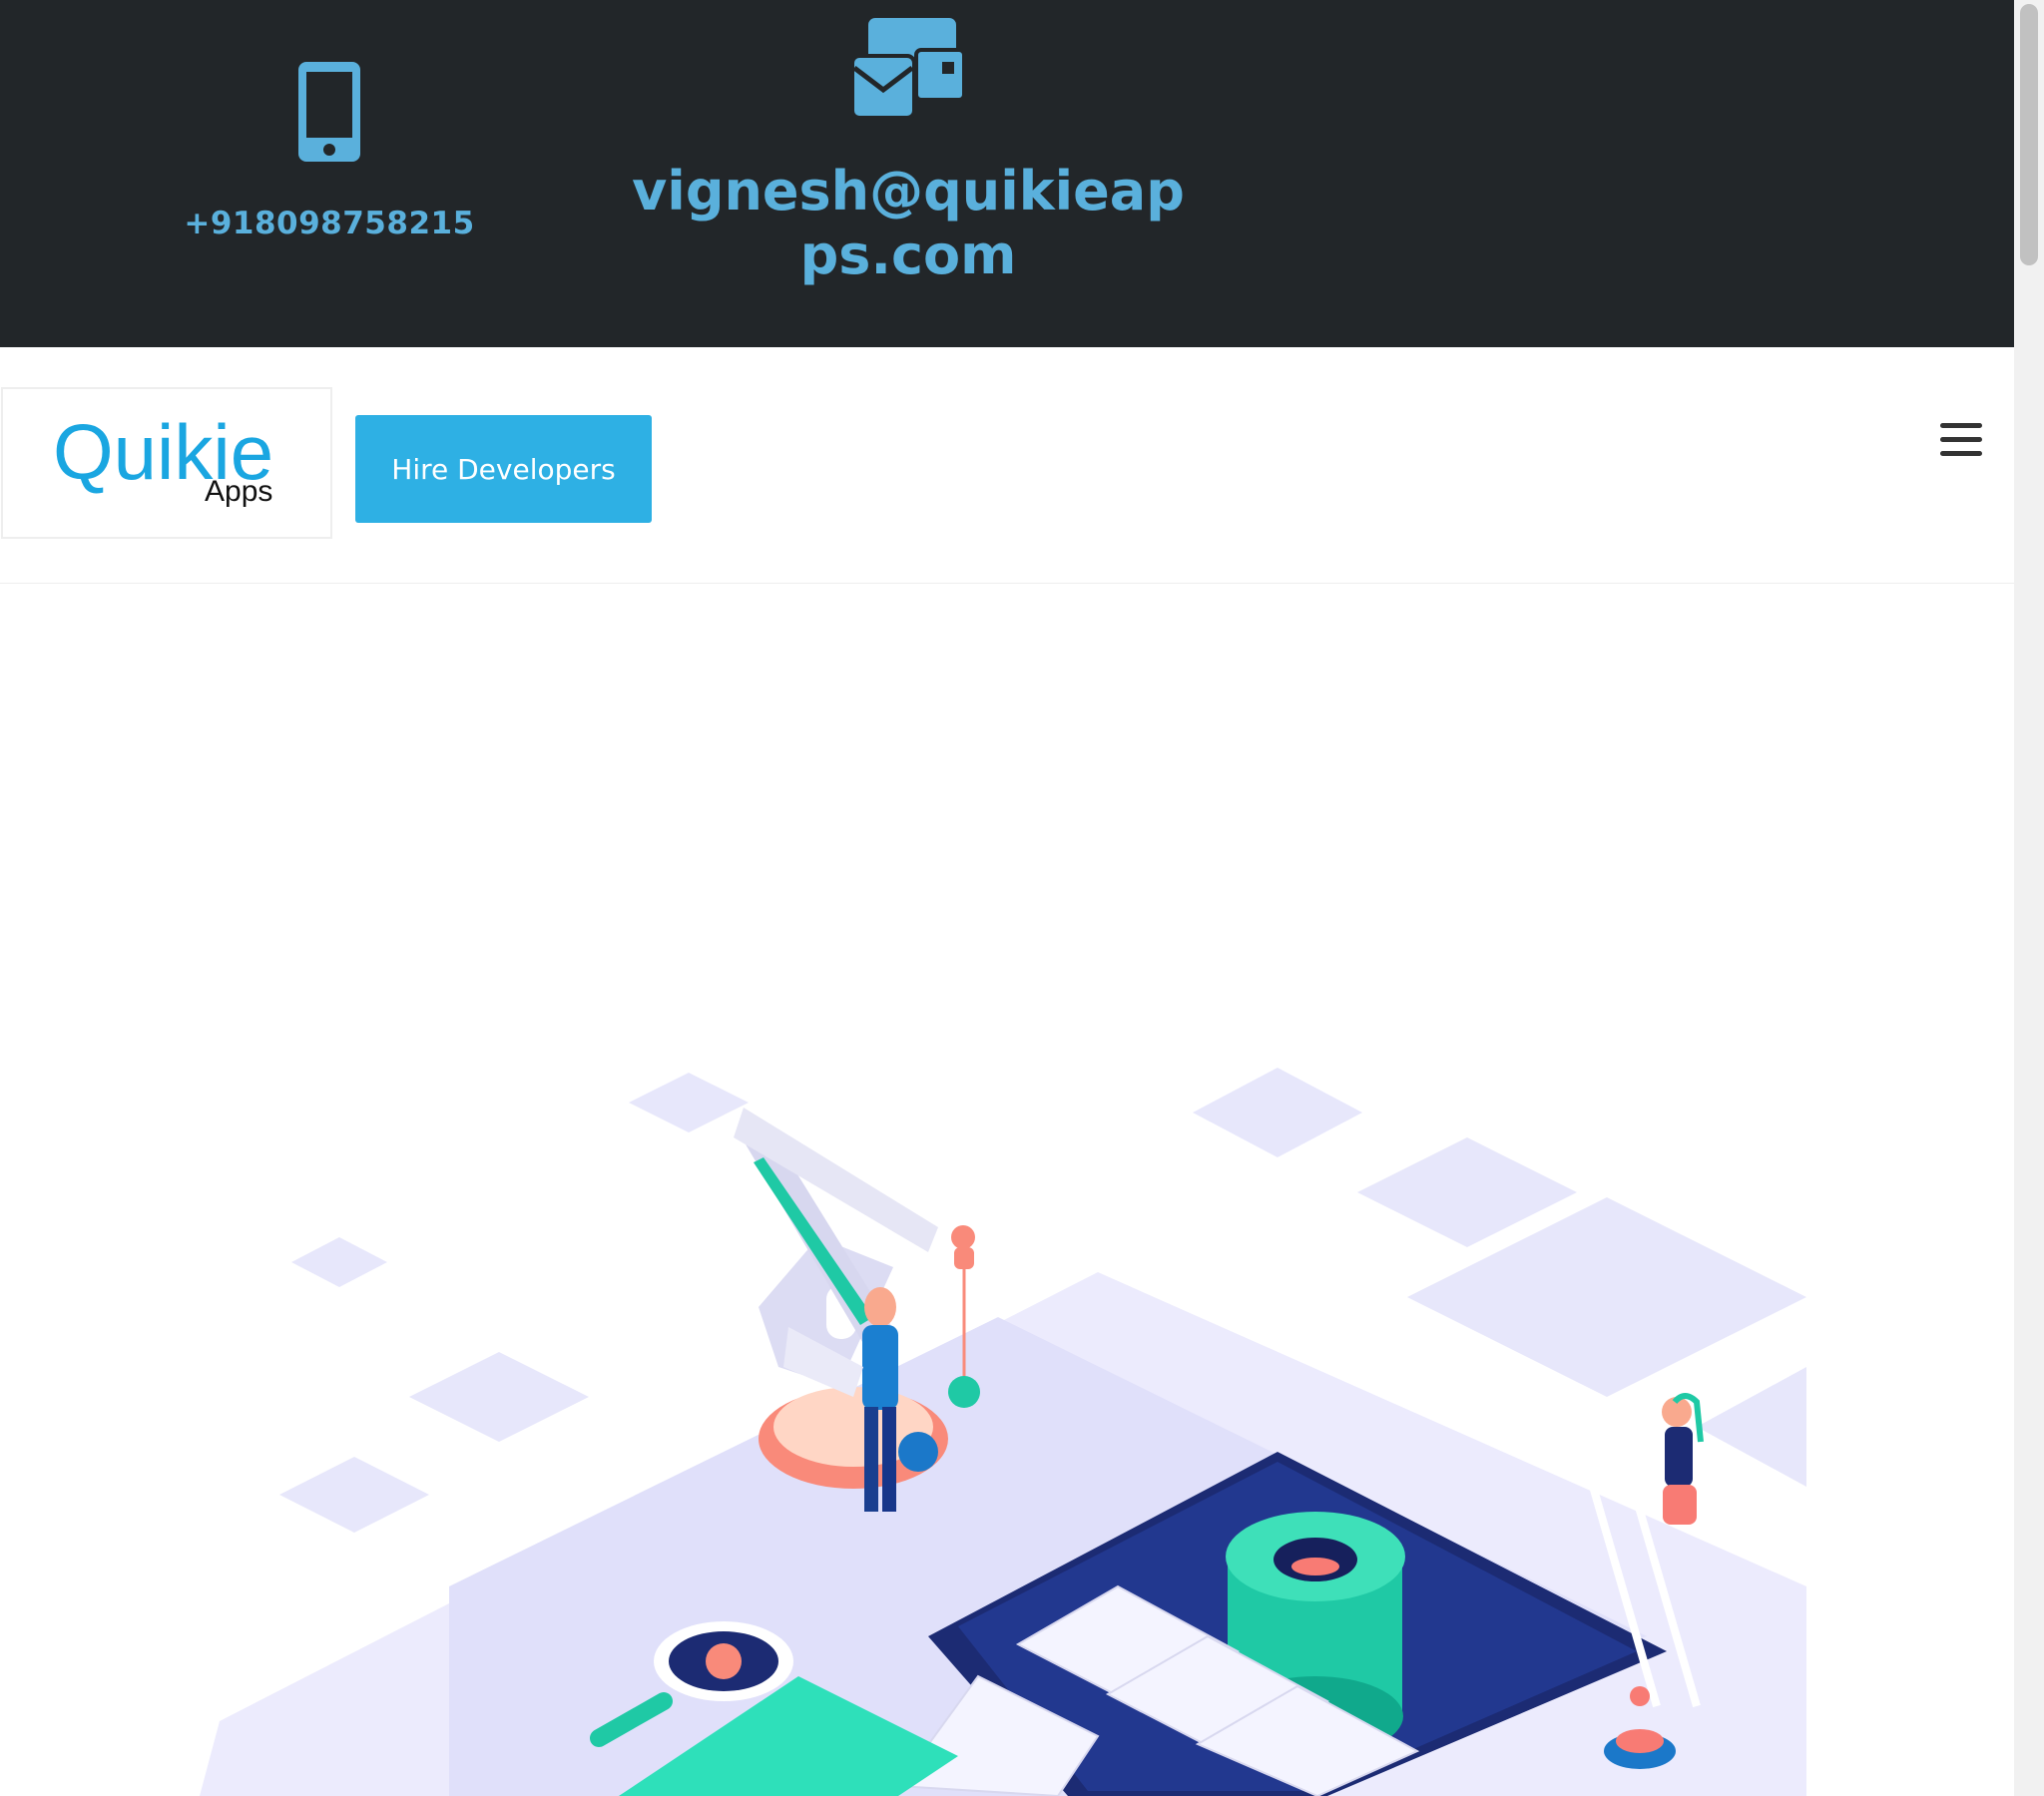 This screenshot has width=2044, height=1796. What do you see at coordinates (857, 1298) in the screenshot?
I see `robot-arm-graphic` at bounding box center [857, 1298].